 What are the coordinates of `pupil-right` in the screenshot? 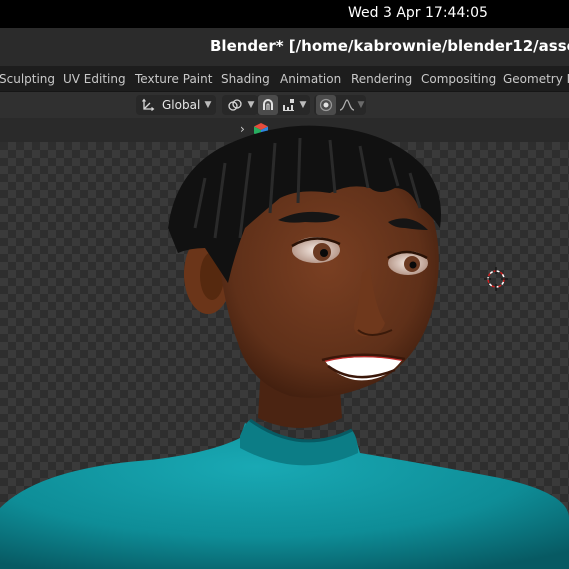 It's located at (413, 265).